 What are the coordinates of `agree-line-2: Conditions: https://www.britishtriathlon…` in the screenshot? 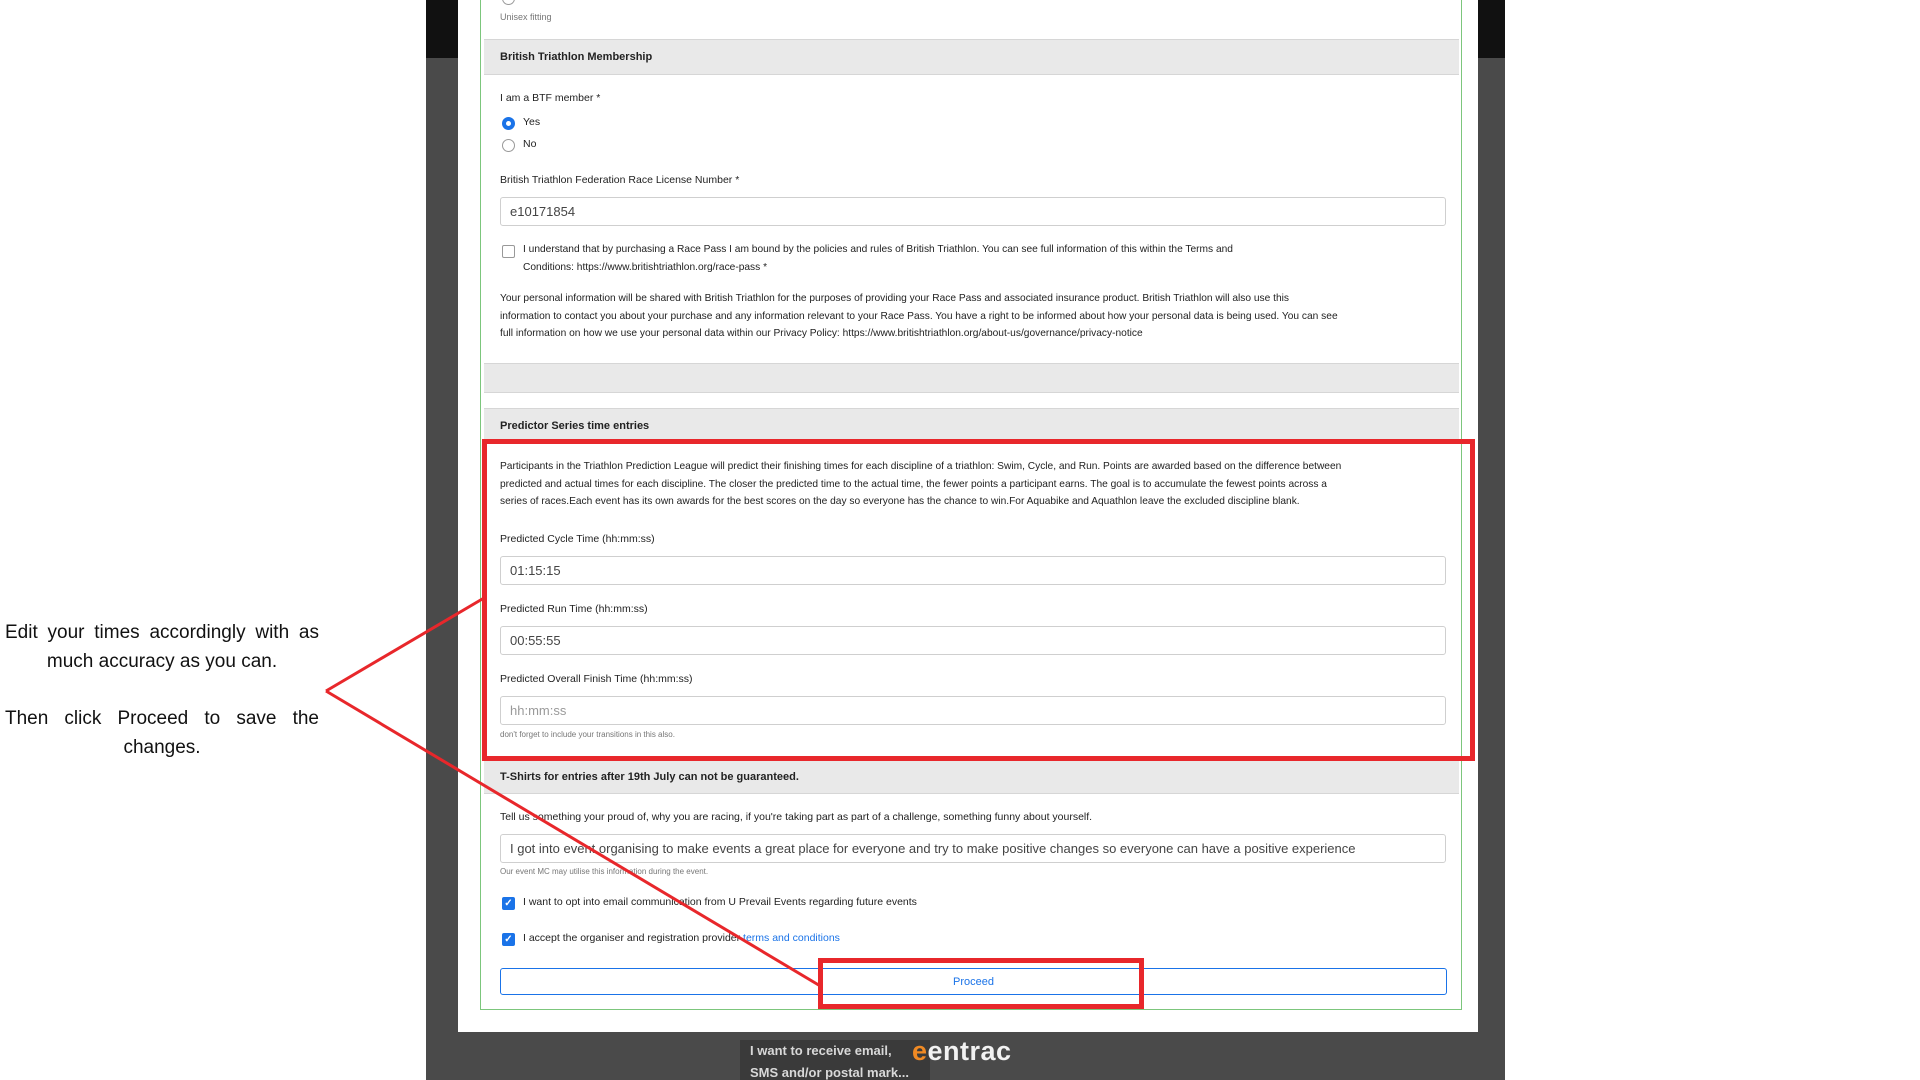 It's located at (645, 267).